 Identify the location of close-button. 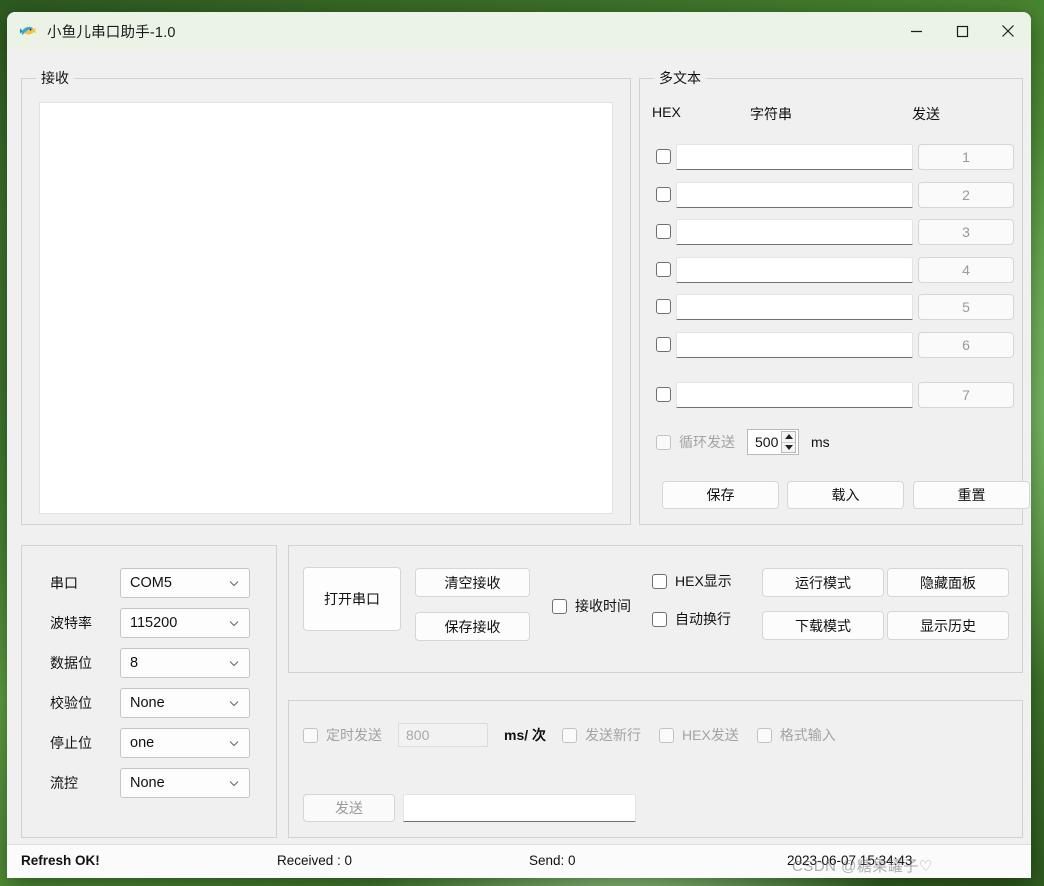
(1008, 31).